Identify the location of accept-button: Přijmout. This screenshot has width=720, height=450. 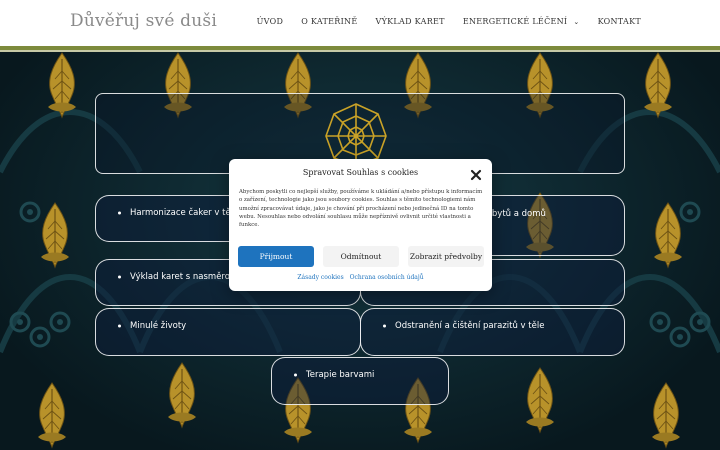
(276, 256).